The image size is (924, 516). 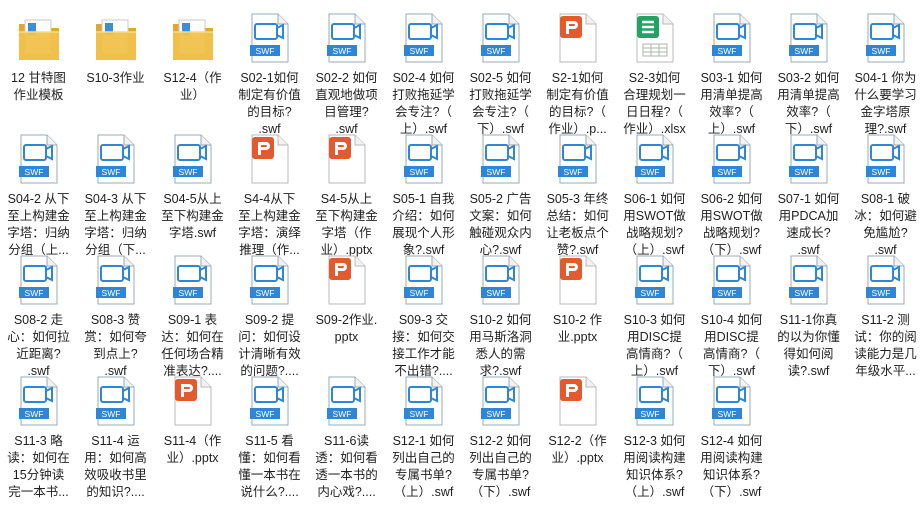 I want to click on swf-file-item: SWF S08-3 赞 赏：如何夸 到点上? .swf, so click(x=115, y=314).